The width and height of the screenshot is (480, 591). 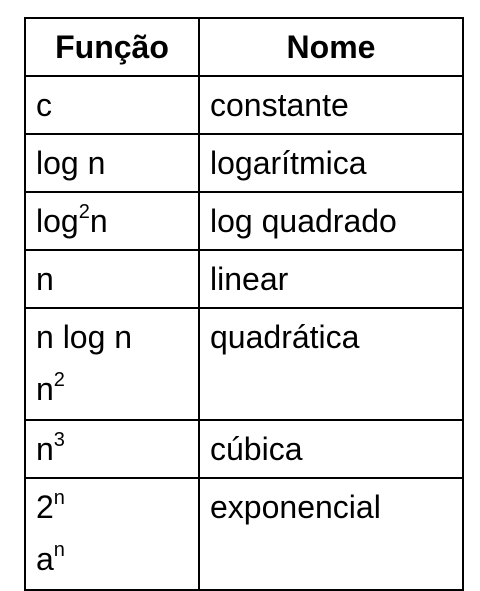 I want to click on nome-text: exponencial, so click(x=295, y=507).